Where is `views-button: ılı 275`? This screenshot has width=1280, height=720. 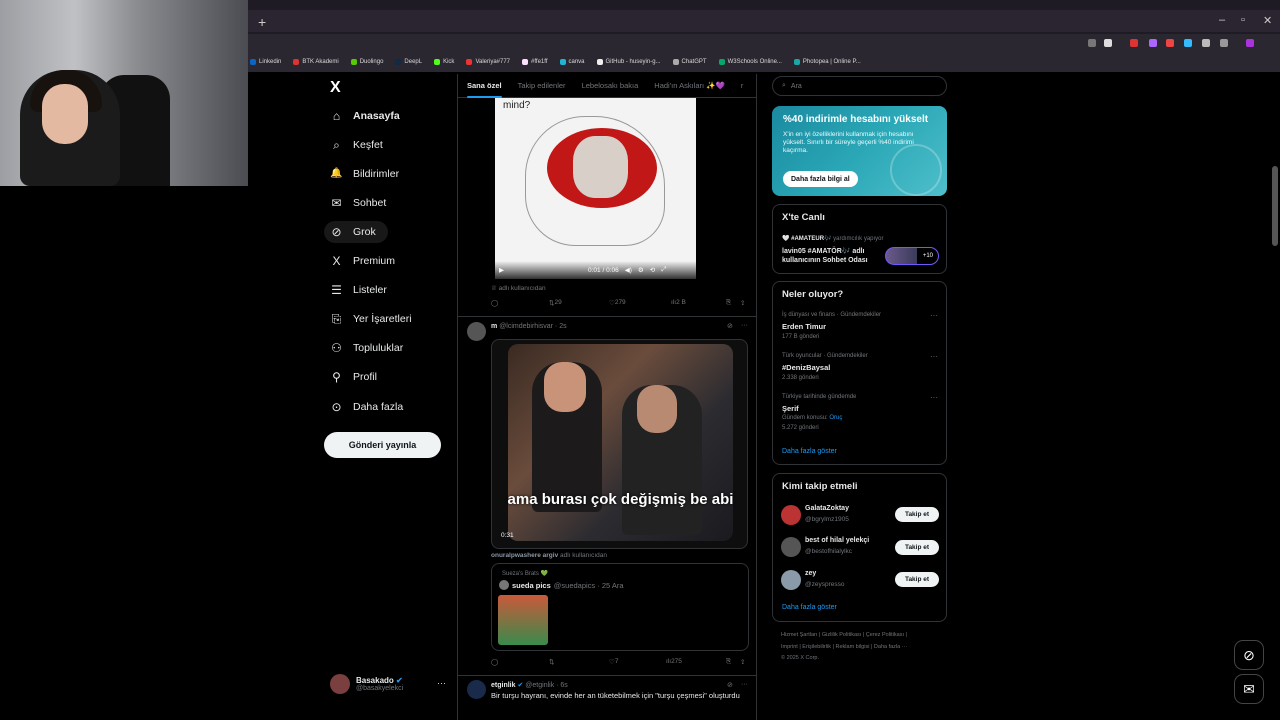
views-button: ılı 275 is located at coordinates (674, 661).